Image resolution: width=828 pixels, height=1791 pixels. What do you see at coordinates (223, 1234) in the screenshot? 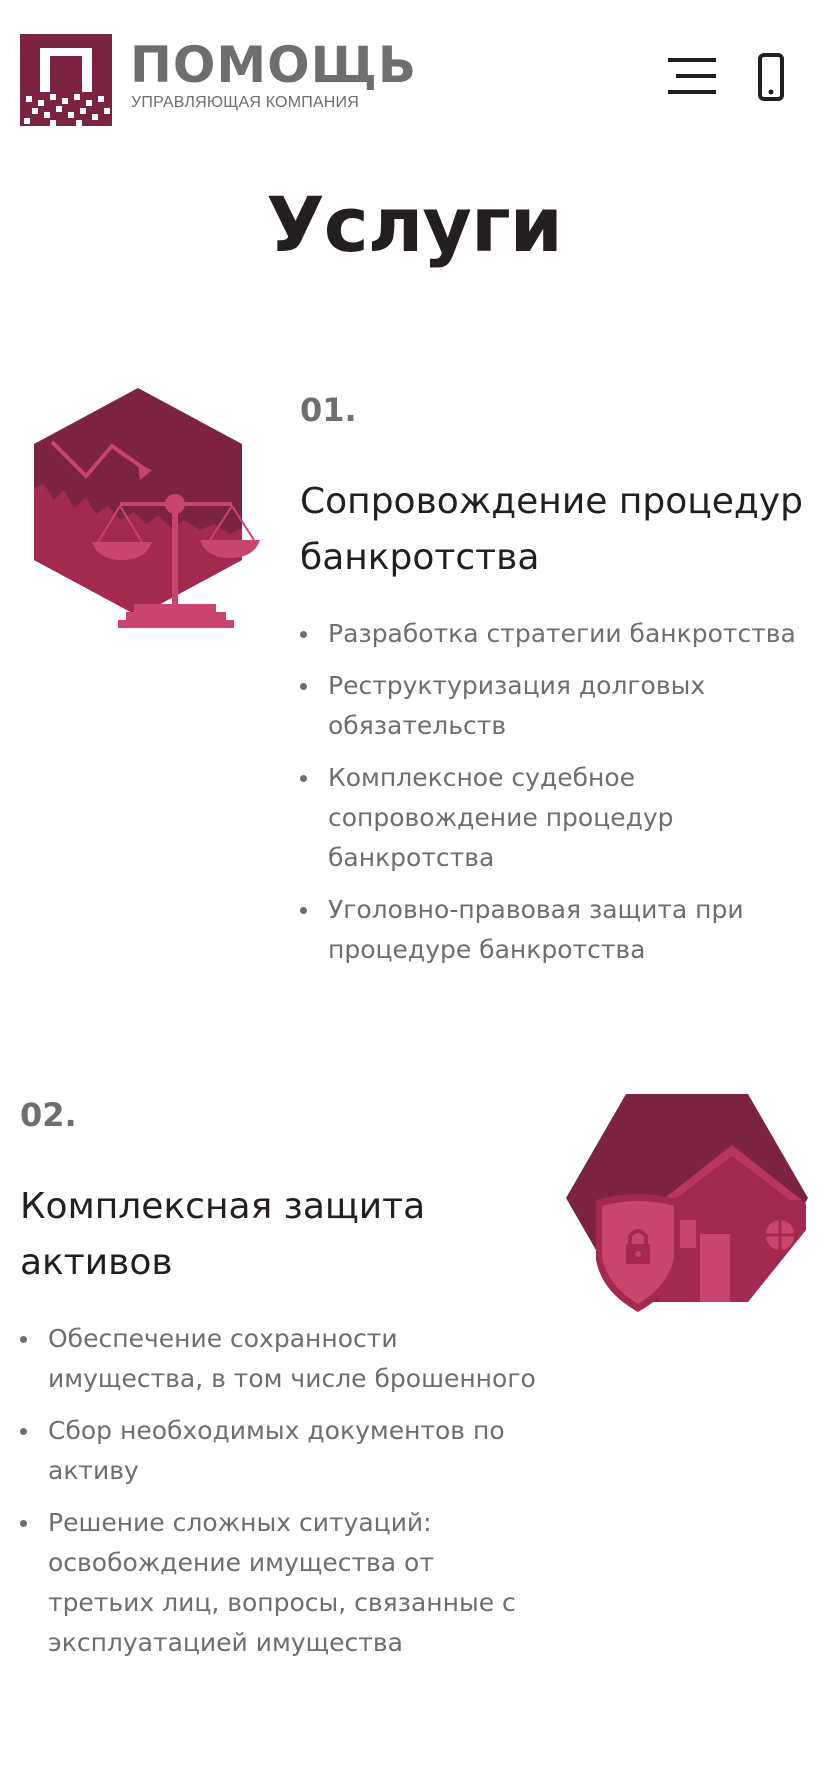
I see `service-title: Комплексная защита активов` at bounding box center [223, 1234].